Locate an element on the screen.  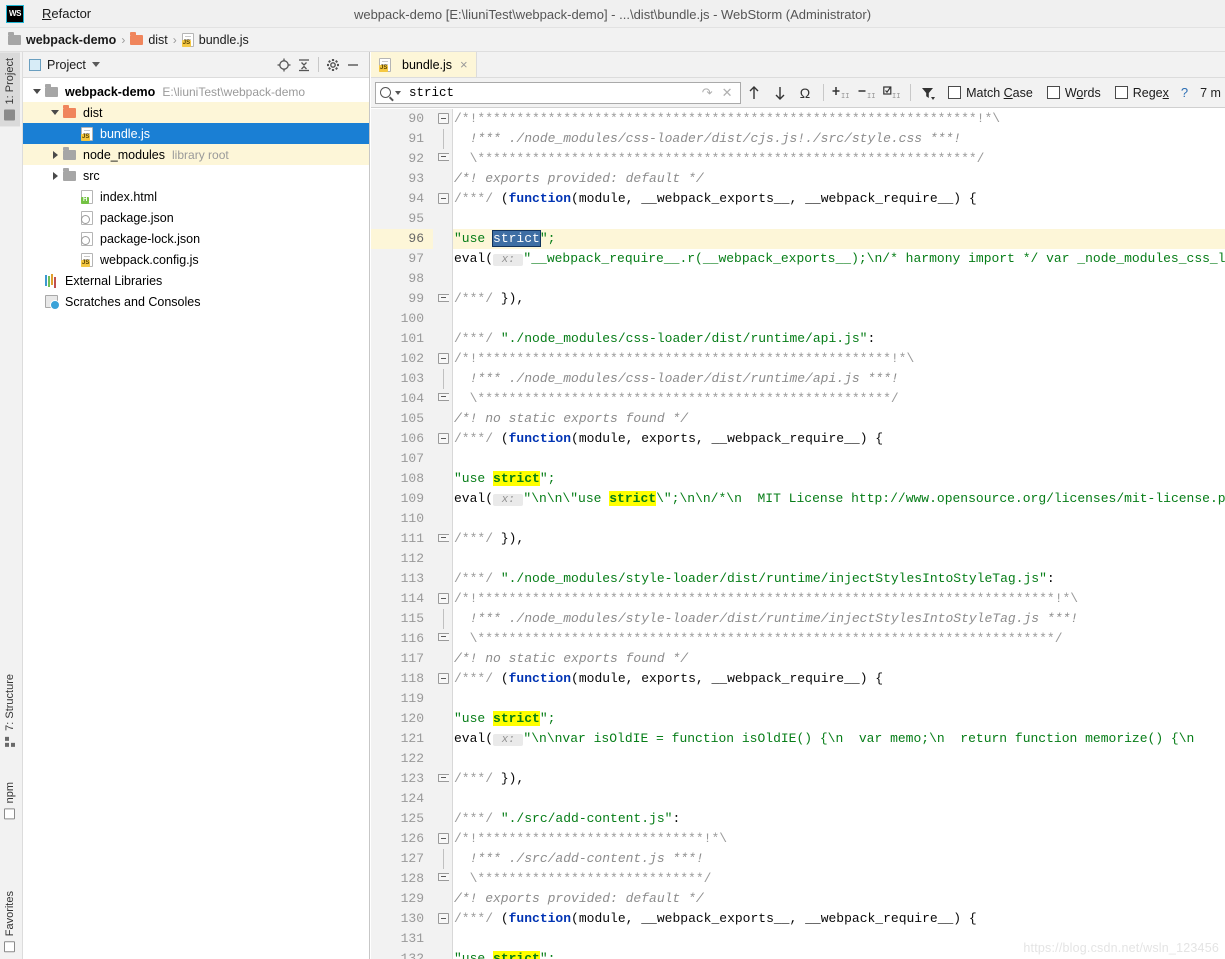
line-number: 103 is located at coordinates (402, 379).